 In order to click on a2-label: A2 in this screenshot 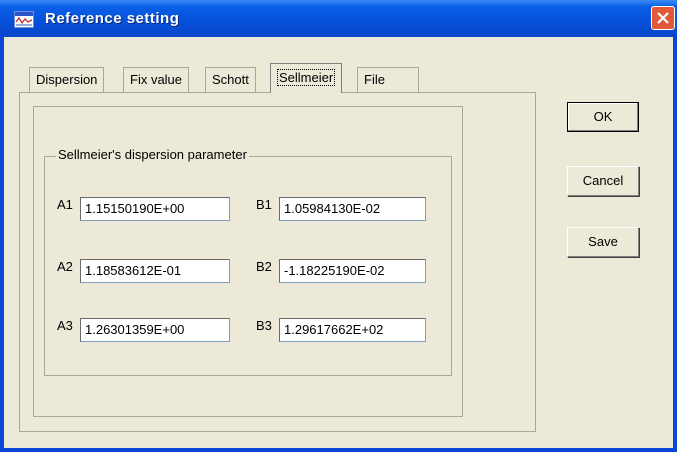, I will do `click(65, 266)`.